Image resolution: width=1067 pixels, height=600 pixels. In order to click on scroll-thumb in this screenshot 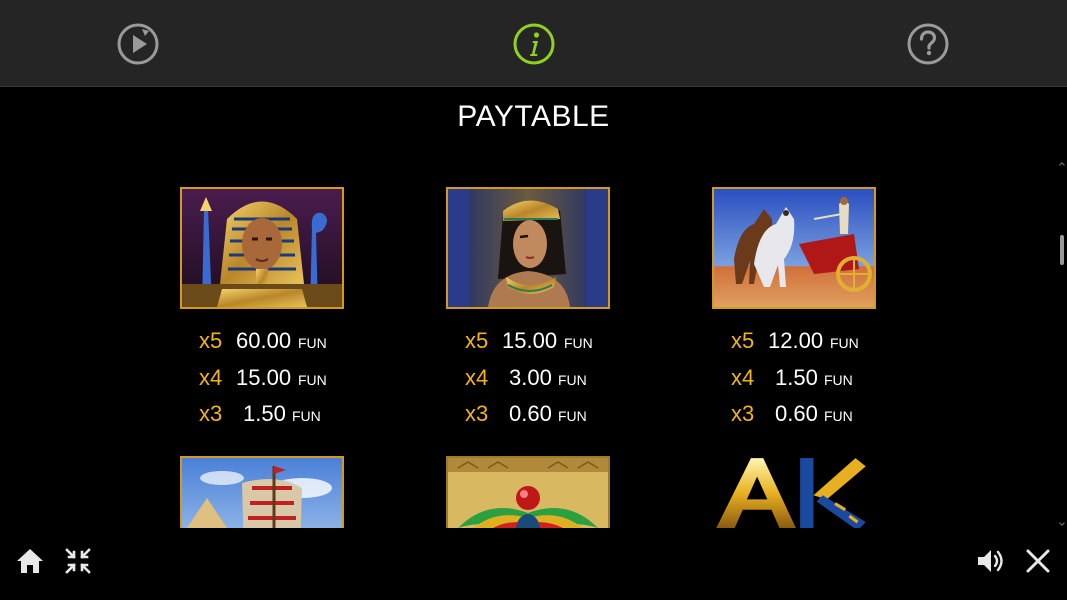, I will do `click(1062, 250)`.